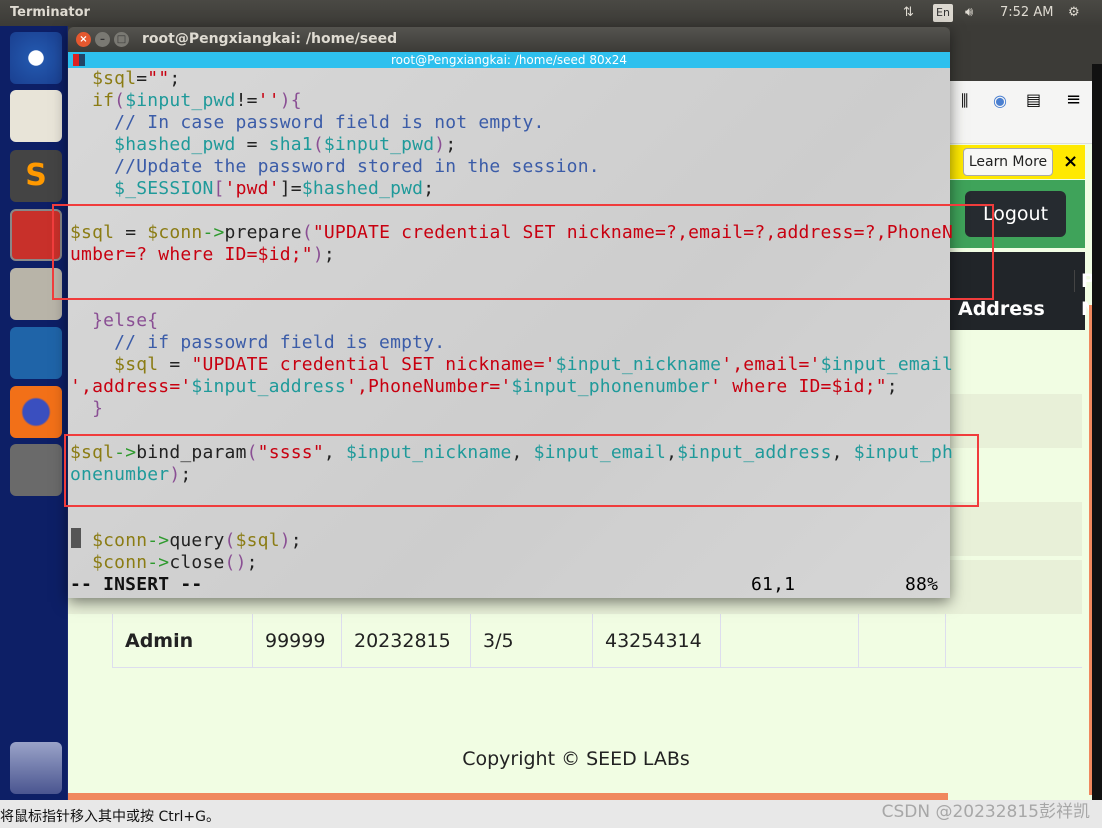 Image resolution: width=1102 pixels, height=828 pixels. What do you see at coordinates (1033, 99) in the screenshot?
I see `sidebar-icon: ▤` at bounding box center [1033, 99].